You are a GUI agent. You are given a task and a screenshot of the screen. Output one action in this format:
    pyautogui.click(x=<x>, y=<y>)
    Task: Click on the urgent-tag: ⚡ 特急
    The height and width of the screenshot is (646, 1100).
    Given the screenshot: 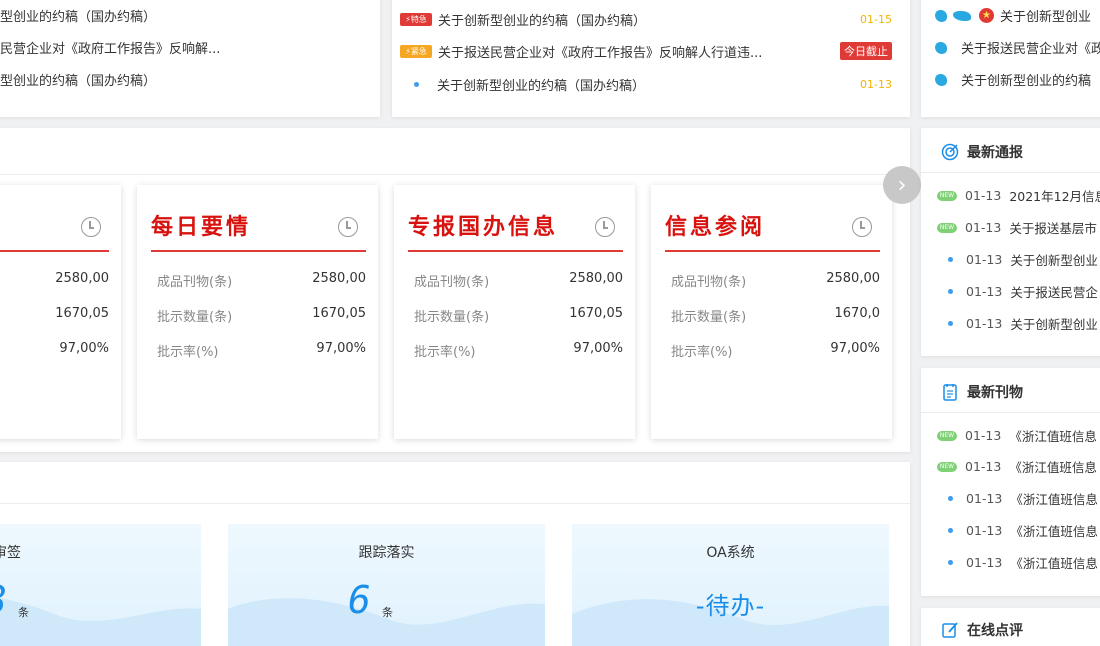 What is the action you would take?
    pyautogui.click(x=416, y=19)
    